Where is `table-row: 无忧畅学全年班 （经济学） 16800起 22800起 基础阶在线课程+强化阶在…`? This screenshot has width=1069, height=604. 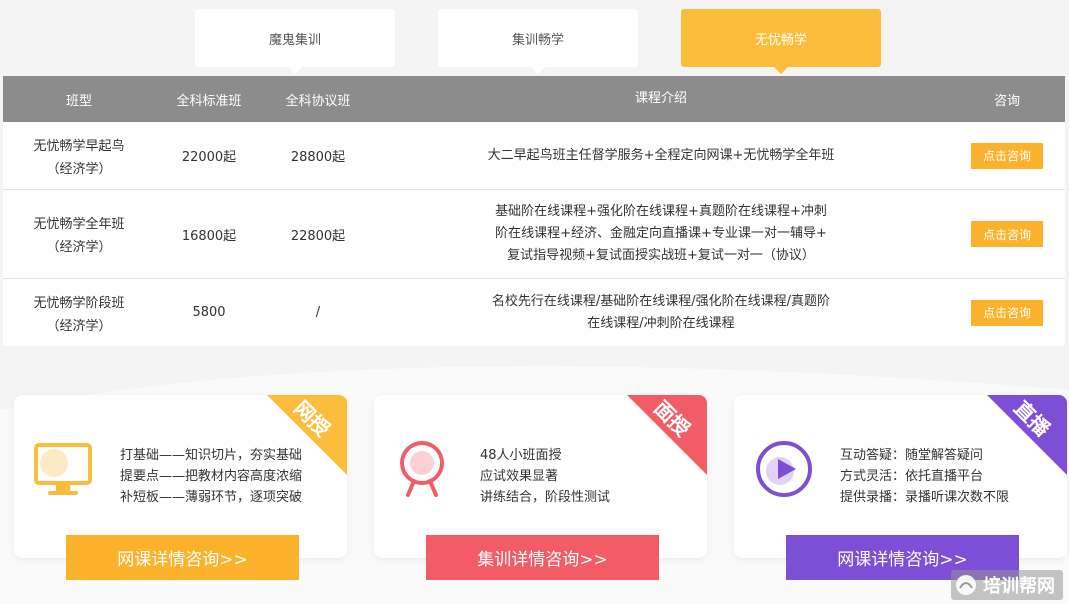
table-row: 无忧畅学全年班 （经济学） 16800起 22800起 基础阶在线课程+强化阶在… is located at coordinates (534, 234).